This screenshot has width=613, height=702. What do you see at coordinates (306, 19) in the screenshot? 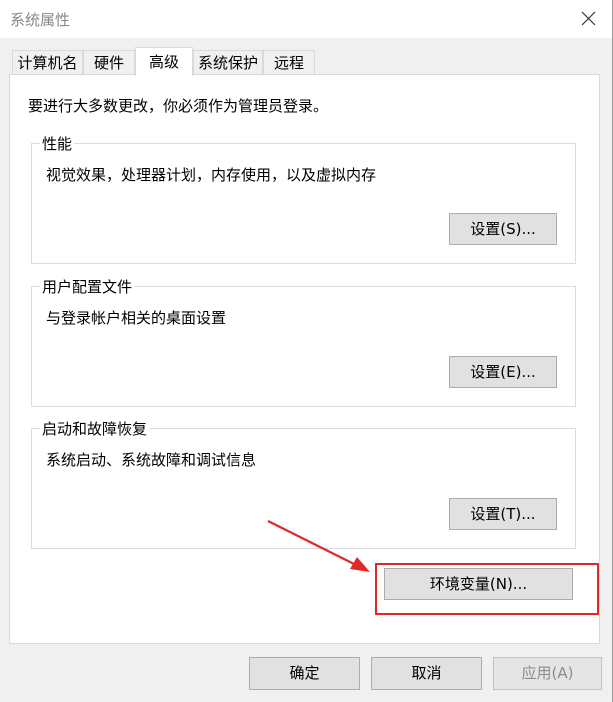
I see `title-bar: 系统属性` at bounding box center [306, 19].